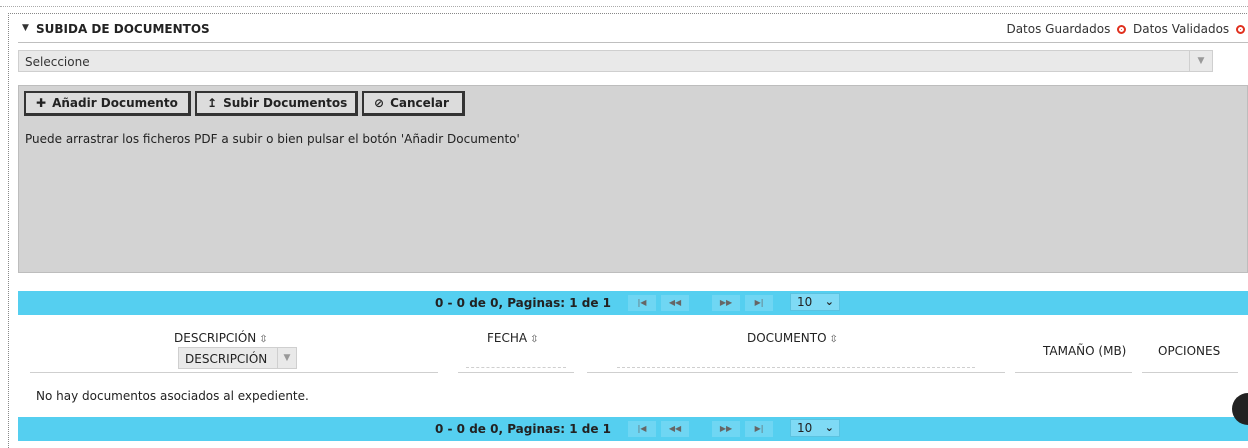 This screenshot has height=448, width=1248. Describe the element at coordinates (507, 338) in the screenshot. I see `col-fecha-label: FECHA` at that location.